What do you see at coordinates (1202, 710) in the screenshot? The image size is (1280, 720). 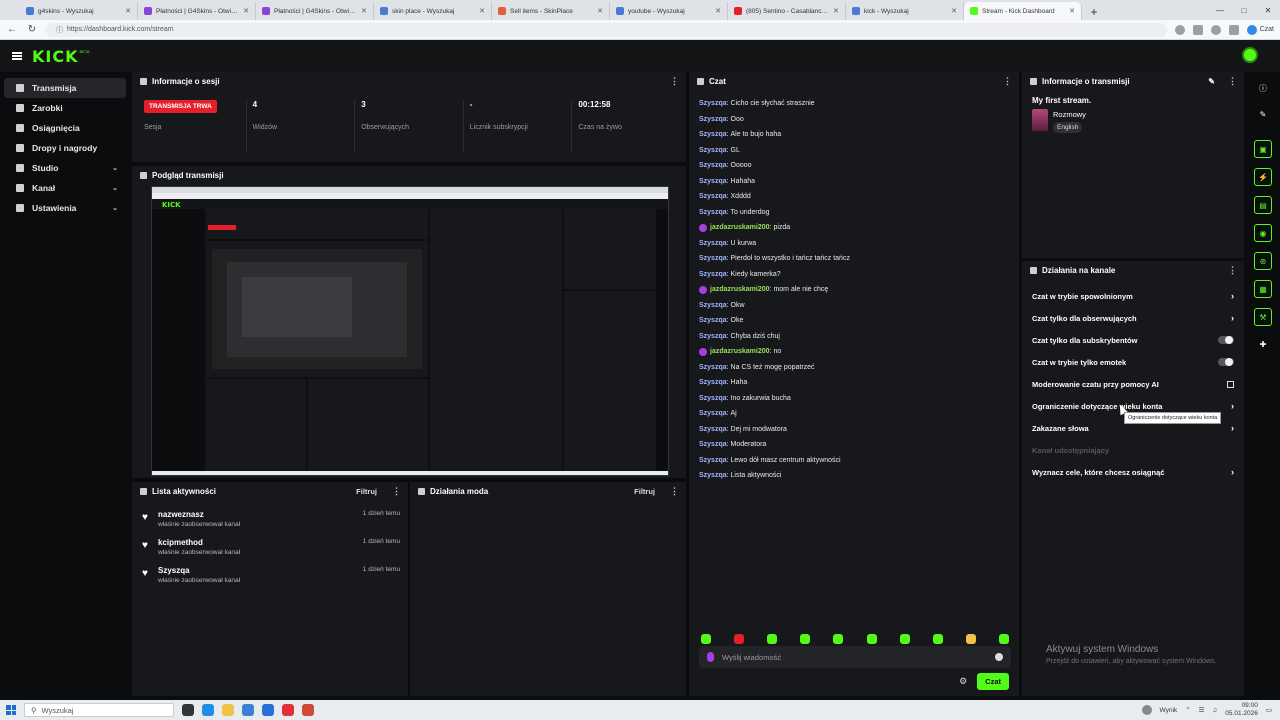 I see `network-icon: ☰` at bounding box center [1202, 710].